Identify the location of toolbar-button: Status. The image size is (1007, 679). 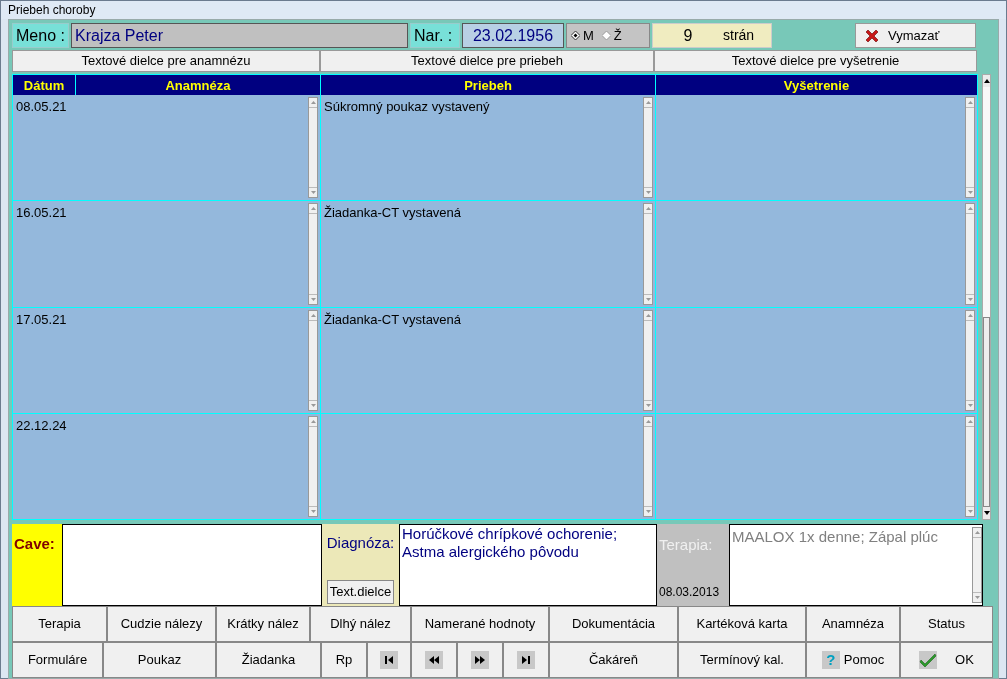
(946, 624).